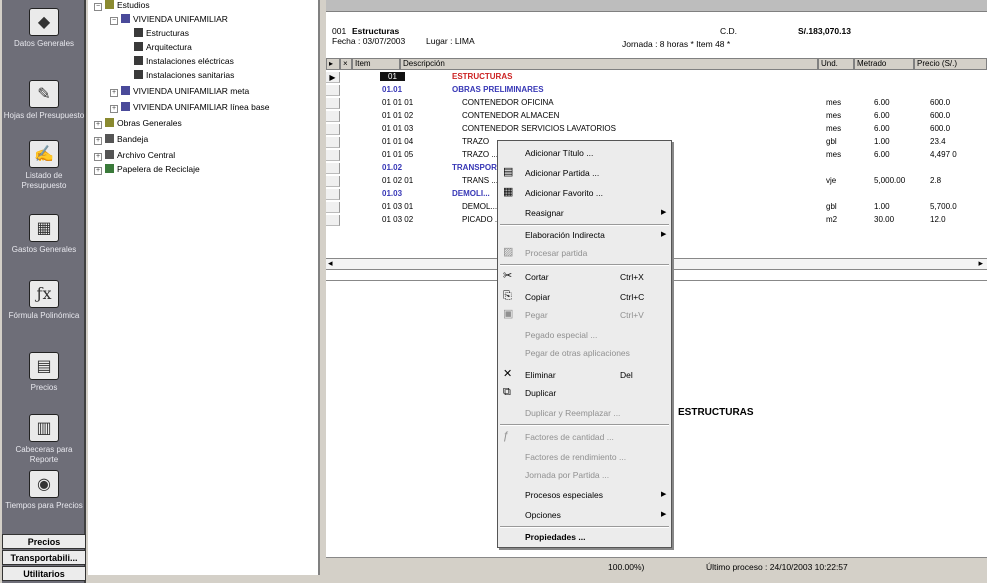 The width and height of the screenshot is (987, 583). Describe the element at coordinates (169, 19) in the screenshot. I see `tree-node-vivienda-unifamiliar: − VIVIENDA UNIFAMILIAR` at that location.